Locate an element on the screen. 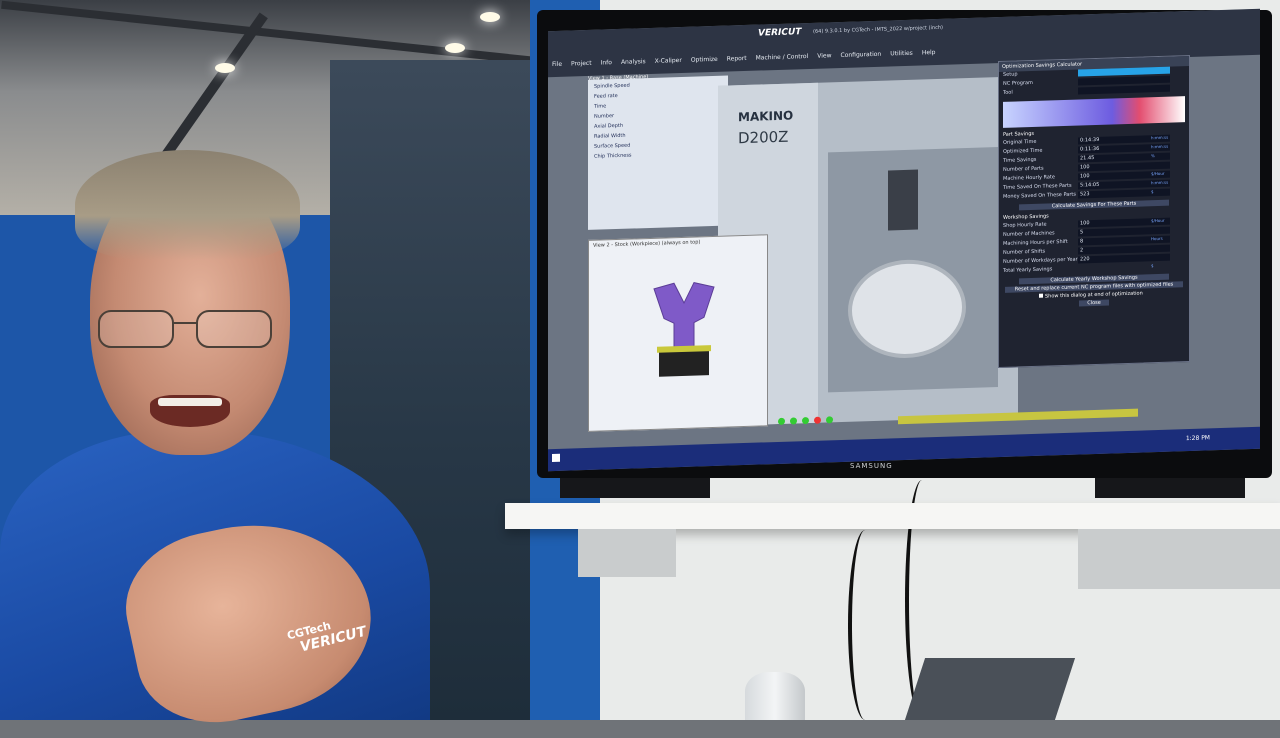 The image size is (1280, 738). status-row: Chip Thickness is located at coordinates (613, 156).